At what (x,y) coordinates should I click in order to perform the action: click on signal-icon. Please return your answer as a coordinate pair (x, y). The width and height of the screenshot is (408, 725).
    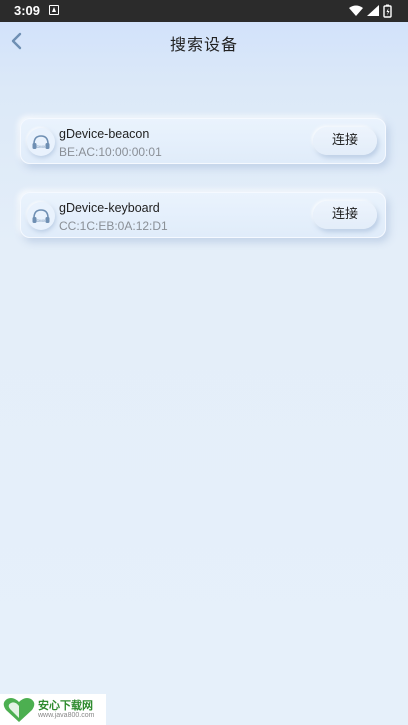
    Looking at the image, I should click on (373, 10).